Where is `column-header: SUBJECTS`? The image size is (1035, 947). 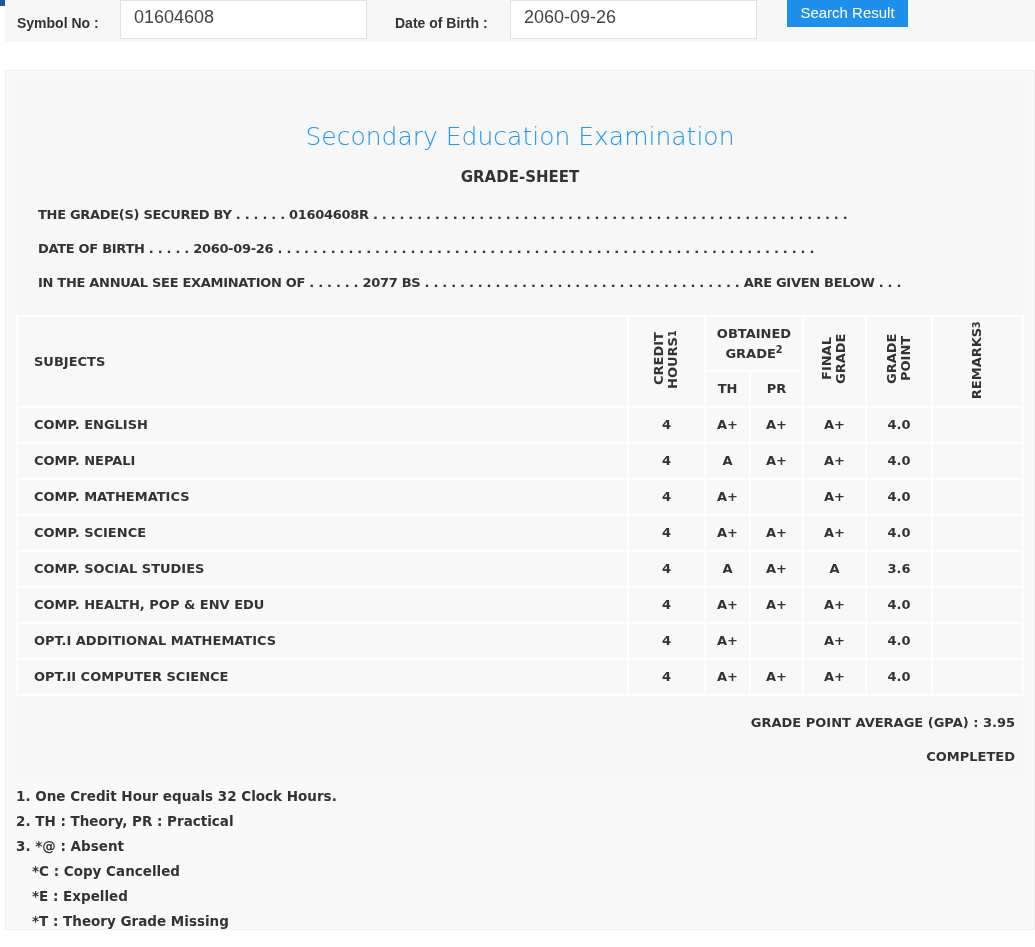 column-header: SUBJECTS is located at coordinates (70, 361).